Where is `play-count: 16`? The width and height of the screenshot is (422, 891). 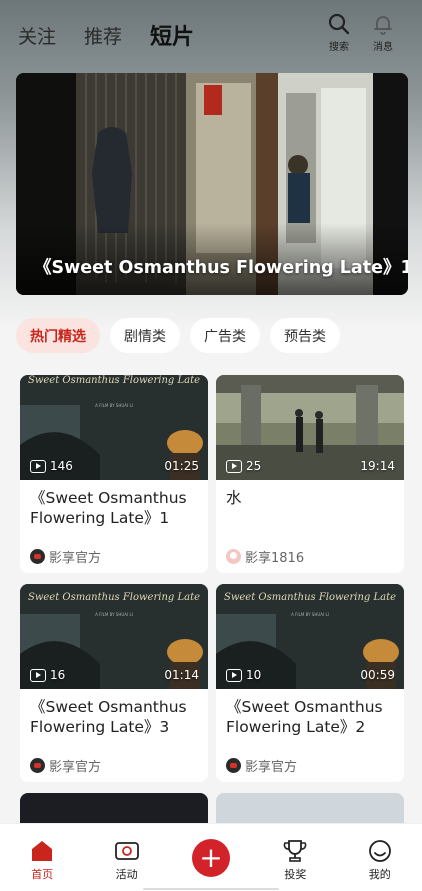 play-count: 16 is located at coordinates (47, 675).